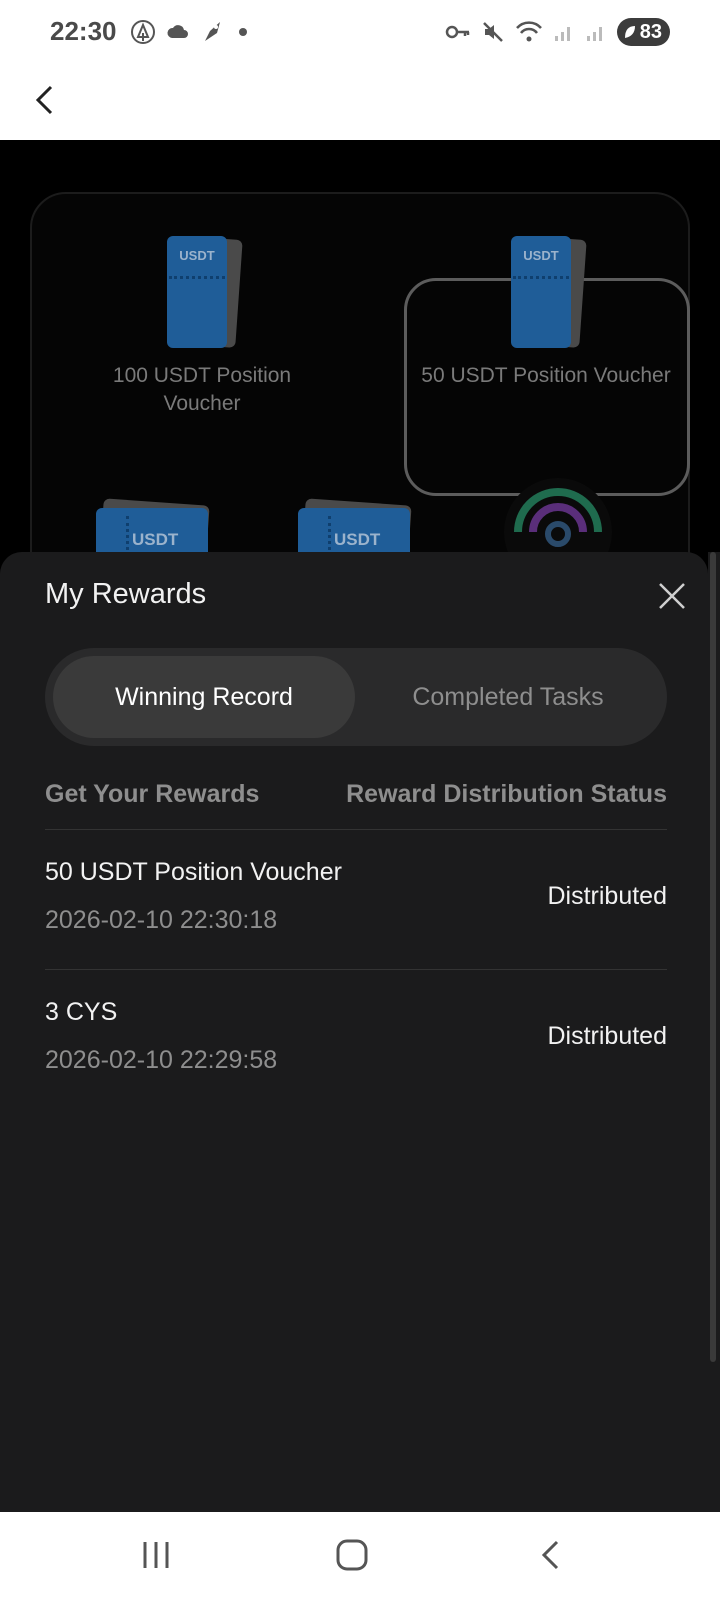 The image size is (720, 1600). I want to click on recents-icon, so click(156, 1555).